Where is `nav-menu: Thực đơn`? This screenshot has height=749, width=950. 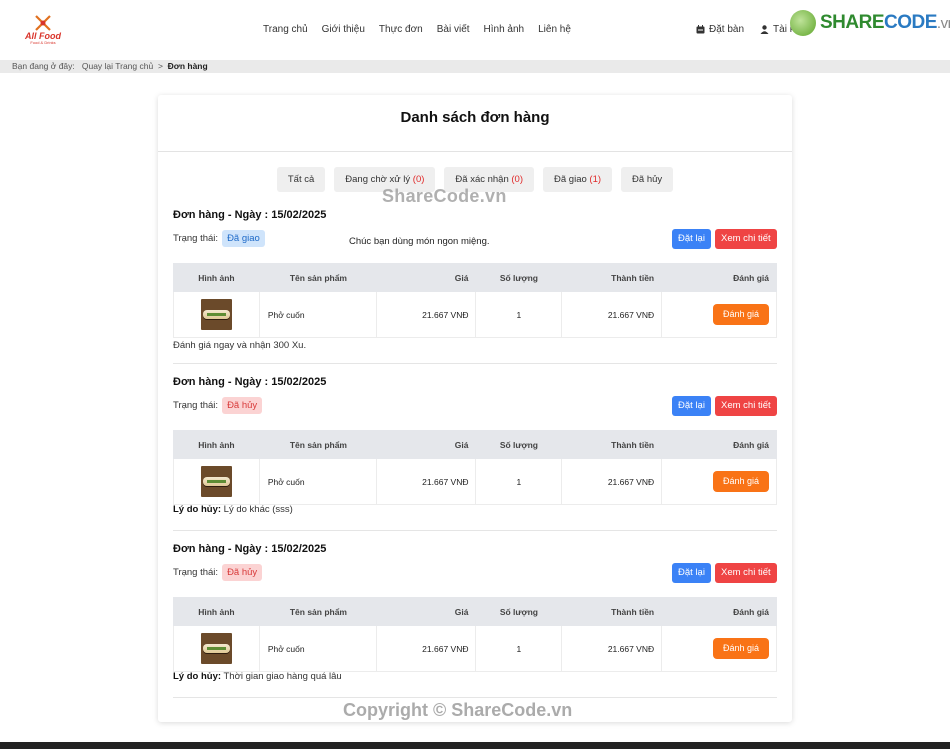 nav-menu: Thực đơn is located at coordinates (401, 29).